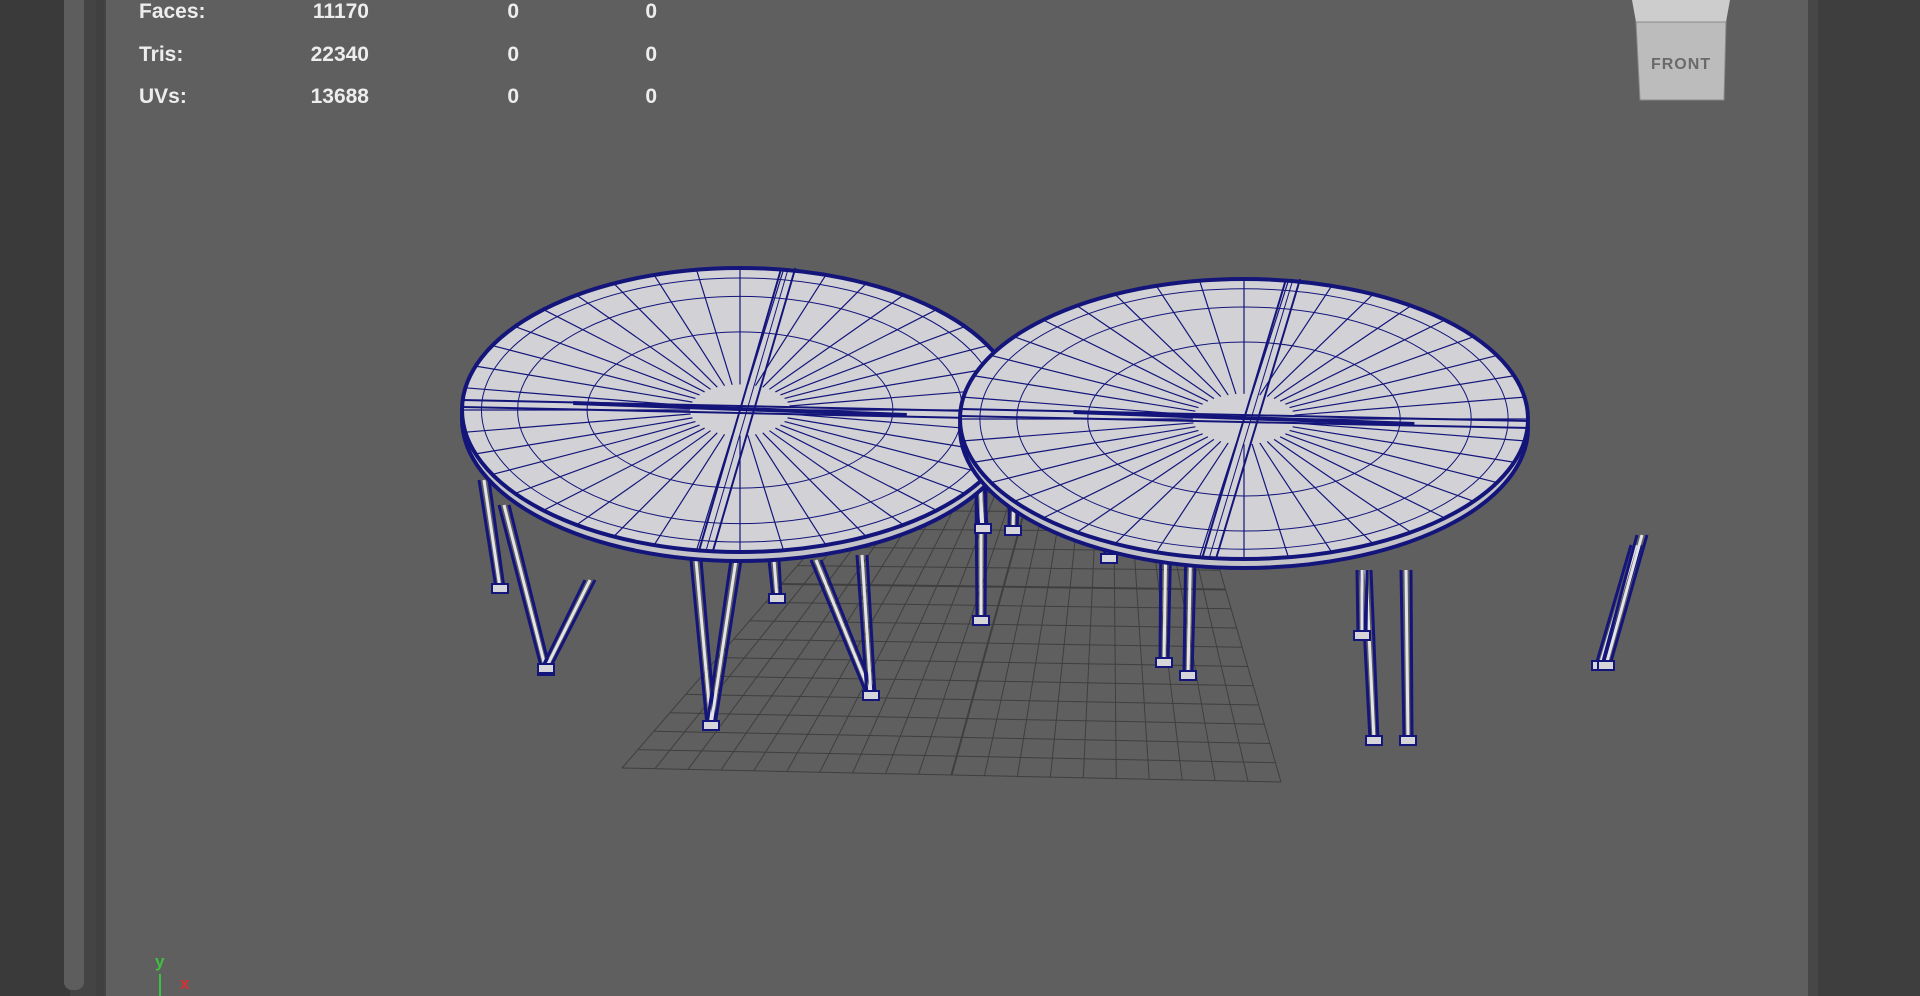  What do you see at coordinates (1681, 65) in the screenshot?
I see `view-cube-face-label: FRONT` at bounding box center [1681, 65].